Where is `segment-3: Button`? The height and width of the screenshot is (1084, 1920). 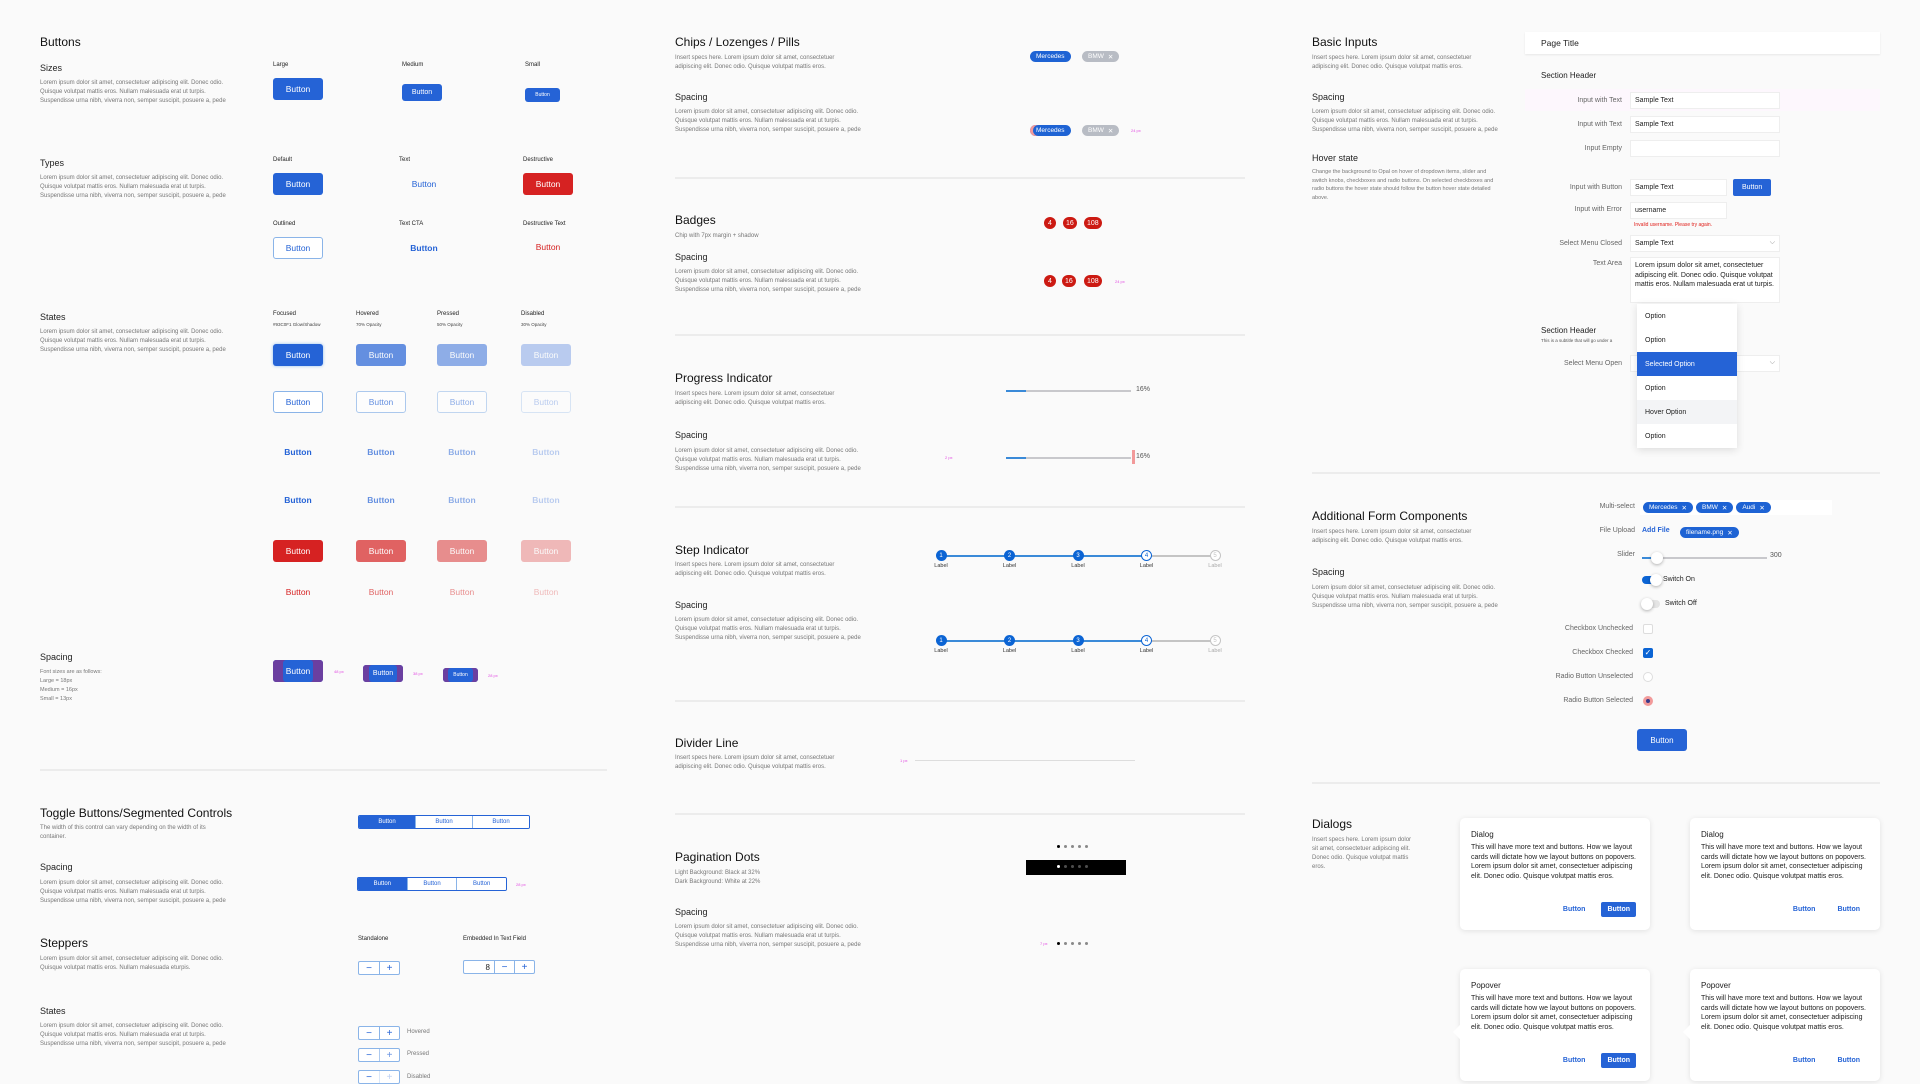 segment-3: Button is located at coordinates (500, 822).